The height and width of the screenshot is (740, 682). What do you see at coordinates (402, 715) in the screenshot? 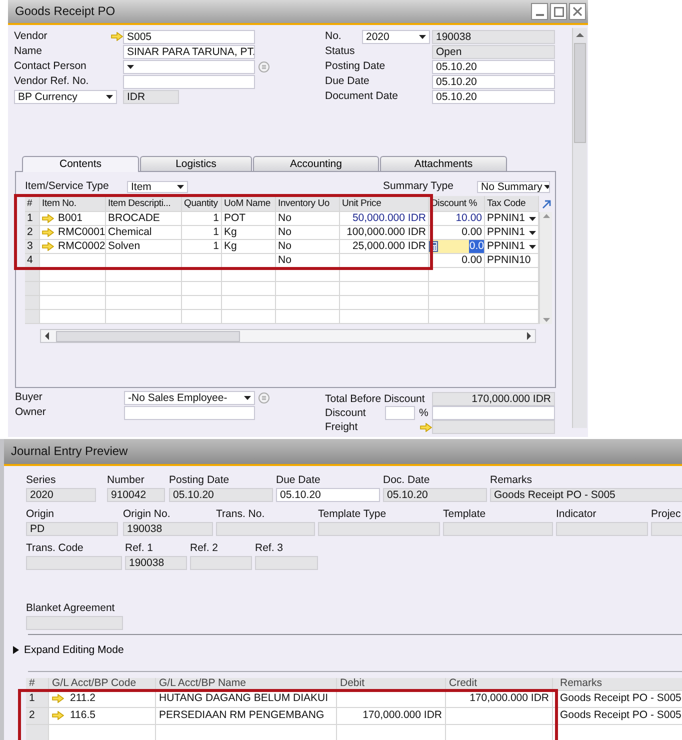
I see `table-cell: 170,000.000 IDR` at bounding box center [402, 715].